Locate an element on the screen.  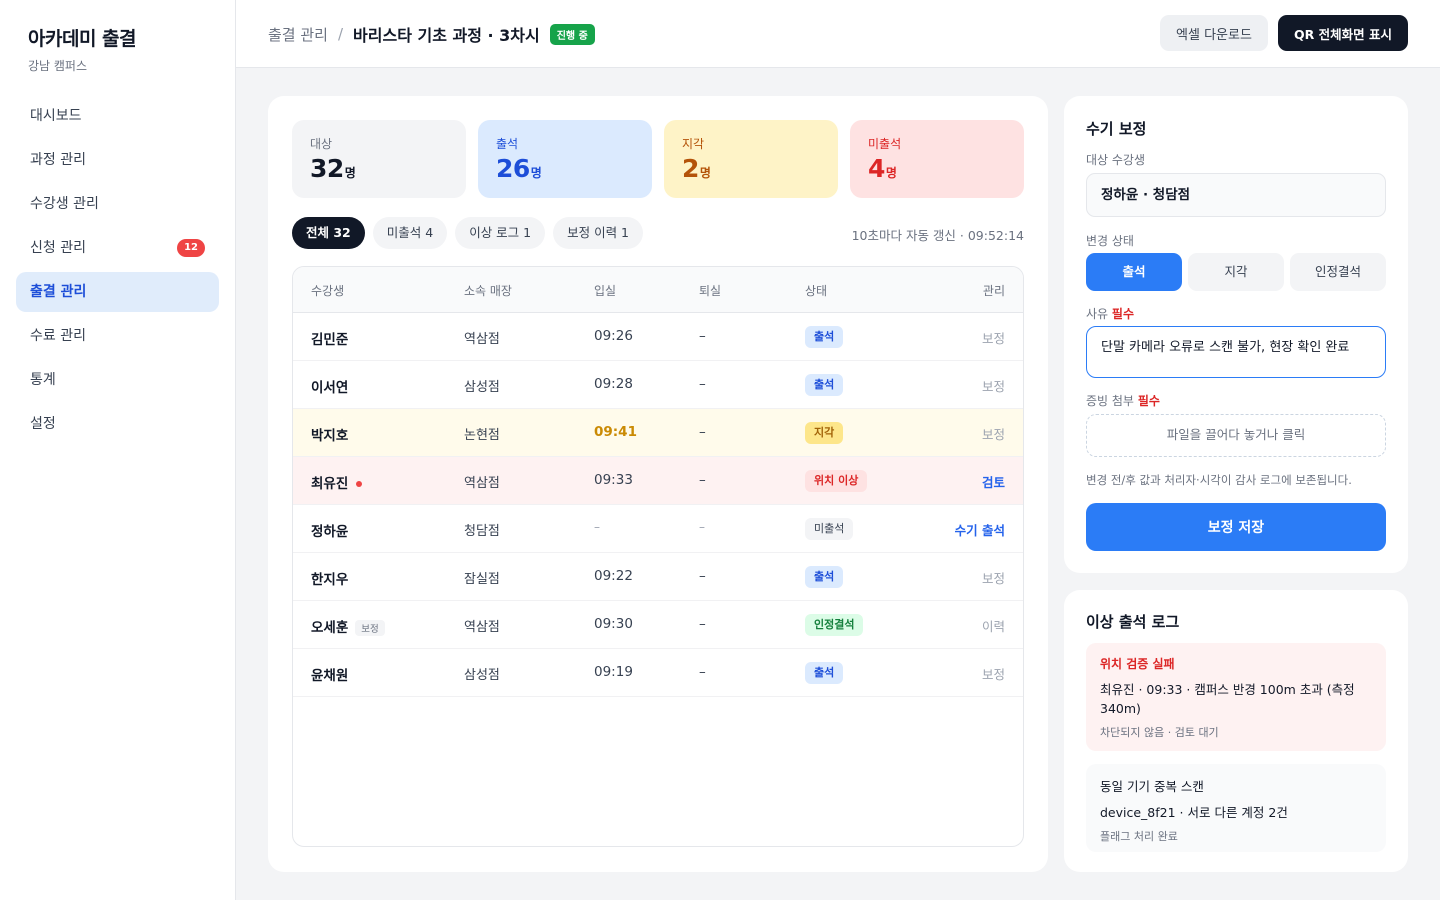
sidebar-item-label: 설정 is located at coordinates (43, 424).